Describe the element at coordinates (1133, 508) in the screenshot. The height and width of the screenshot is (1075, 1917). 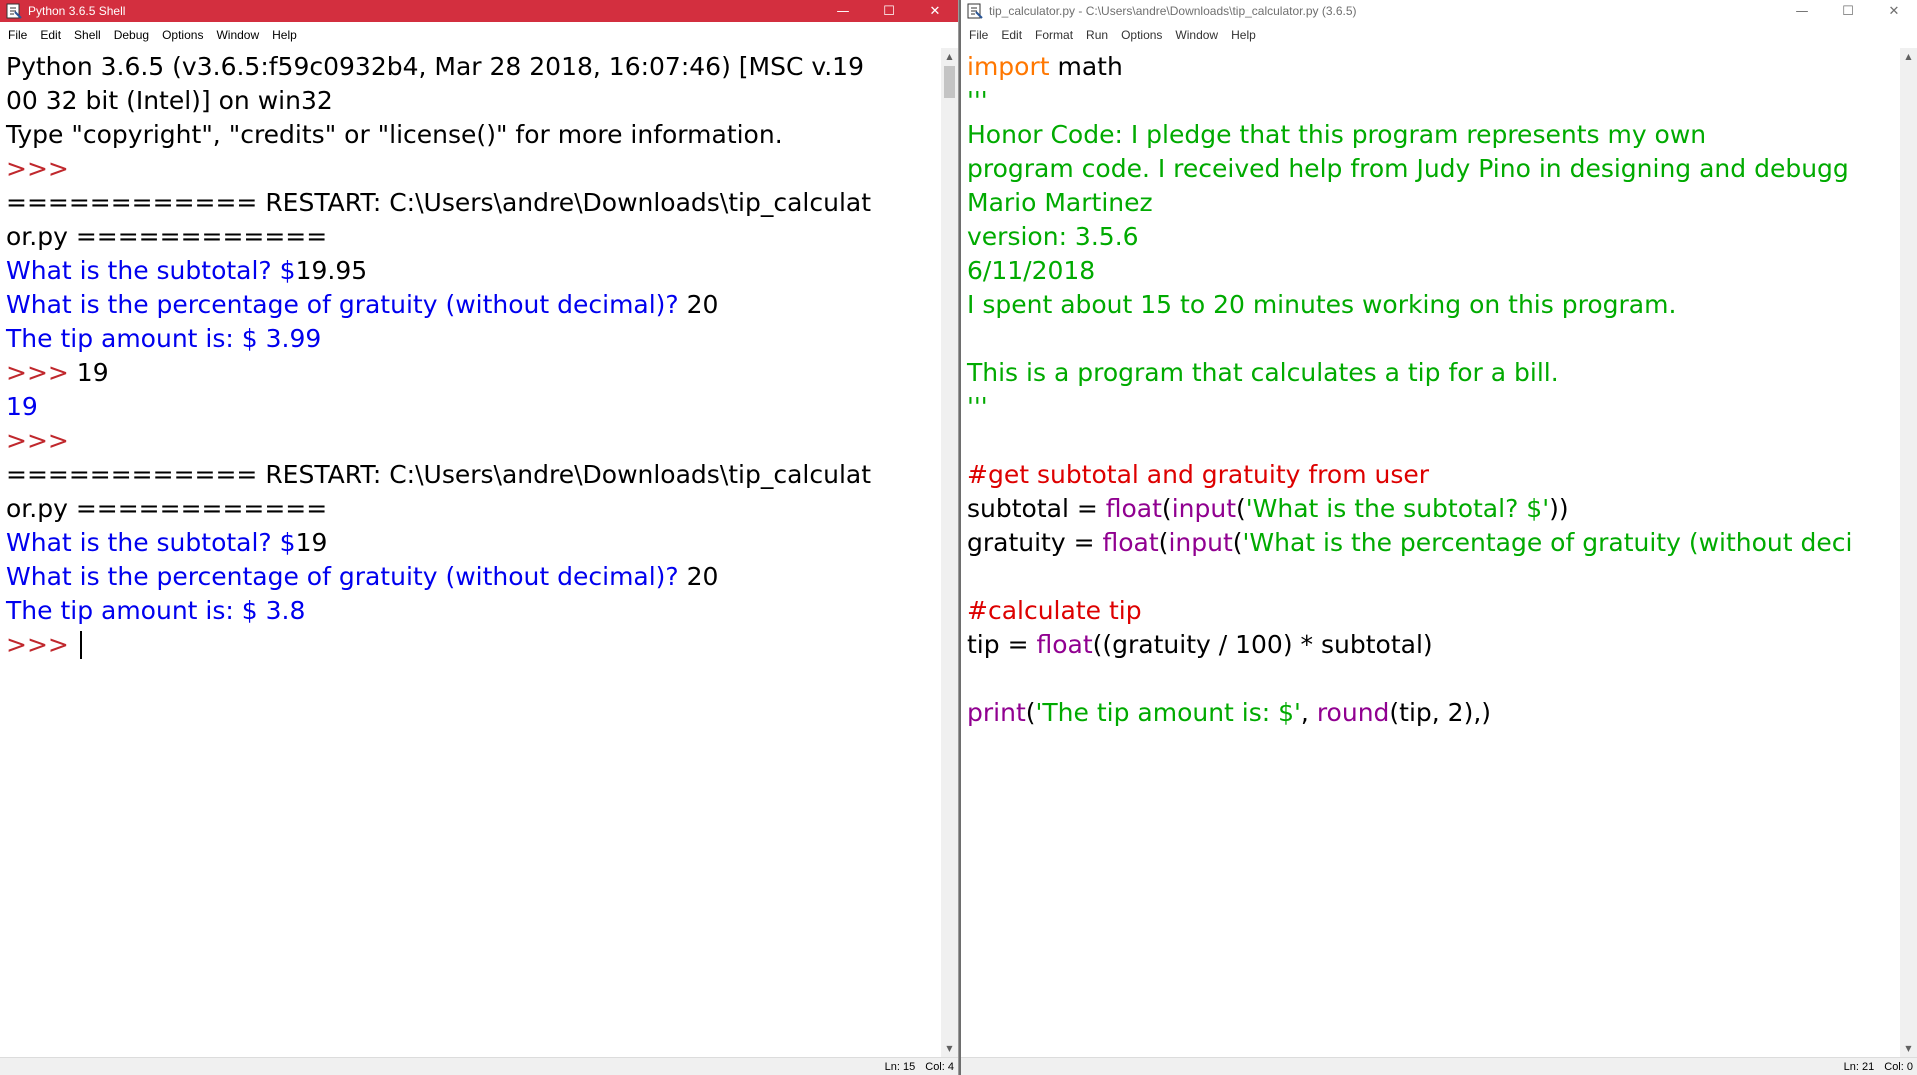
I see `code-line-segment: float` at that location.